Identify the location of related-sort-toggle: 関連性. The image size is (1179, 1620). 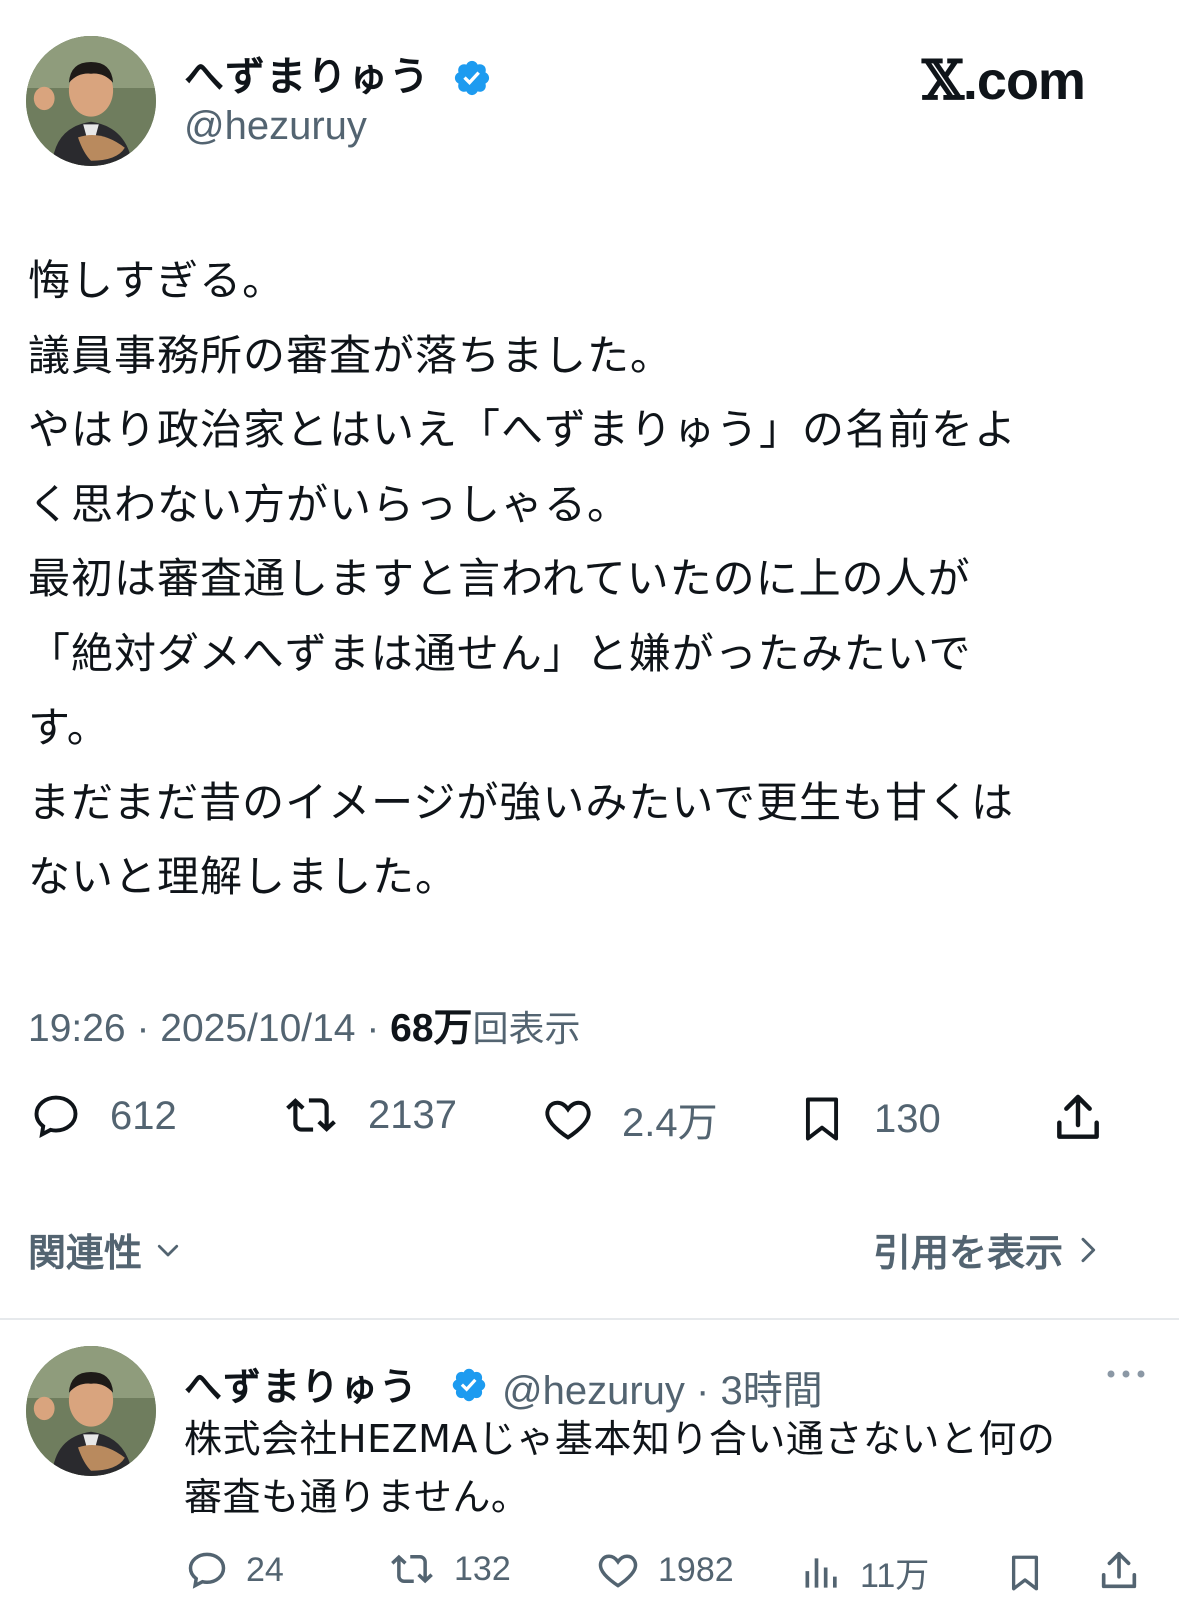
(108, 1249).